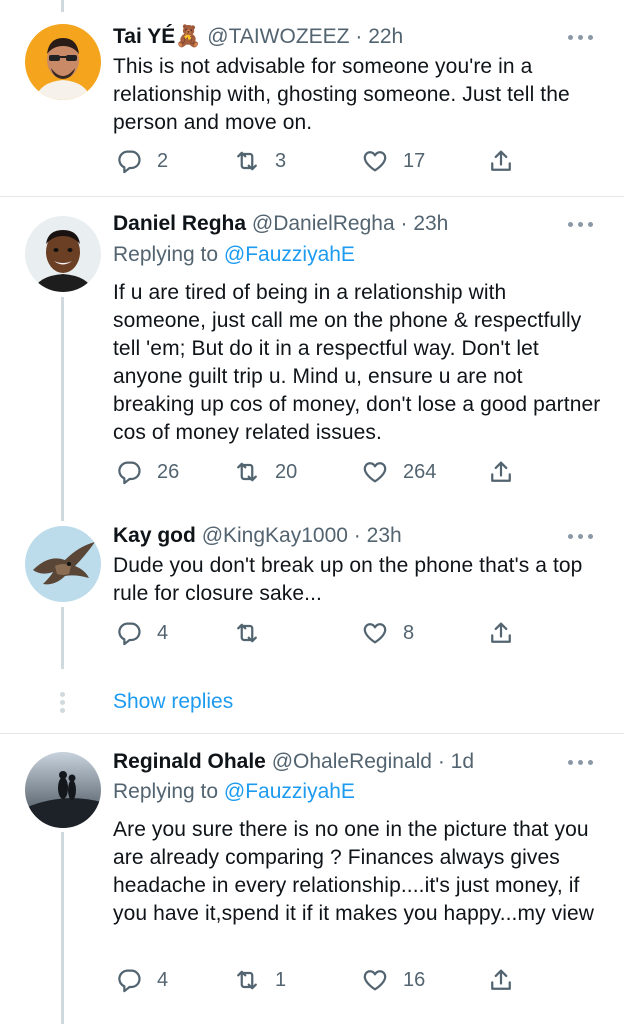 This screenshot has height=1024, width=624. I want to click on retweet-count: 20, so click(286, 471).